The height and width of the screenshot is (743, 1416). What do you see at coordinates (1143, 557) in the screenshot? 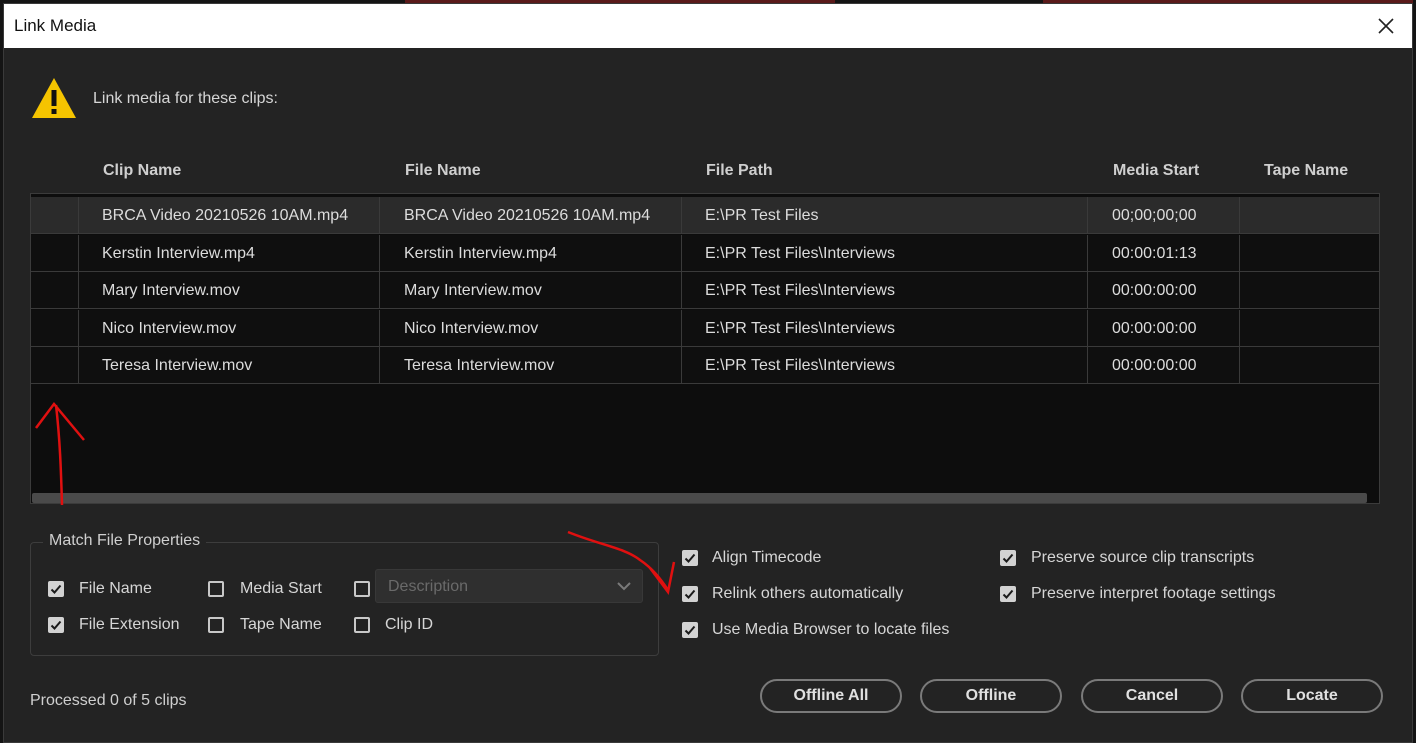
I see `preserve-transcripts-label: Preserve source clip transcripts` at bounding box center [1143, 557].